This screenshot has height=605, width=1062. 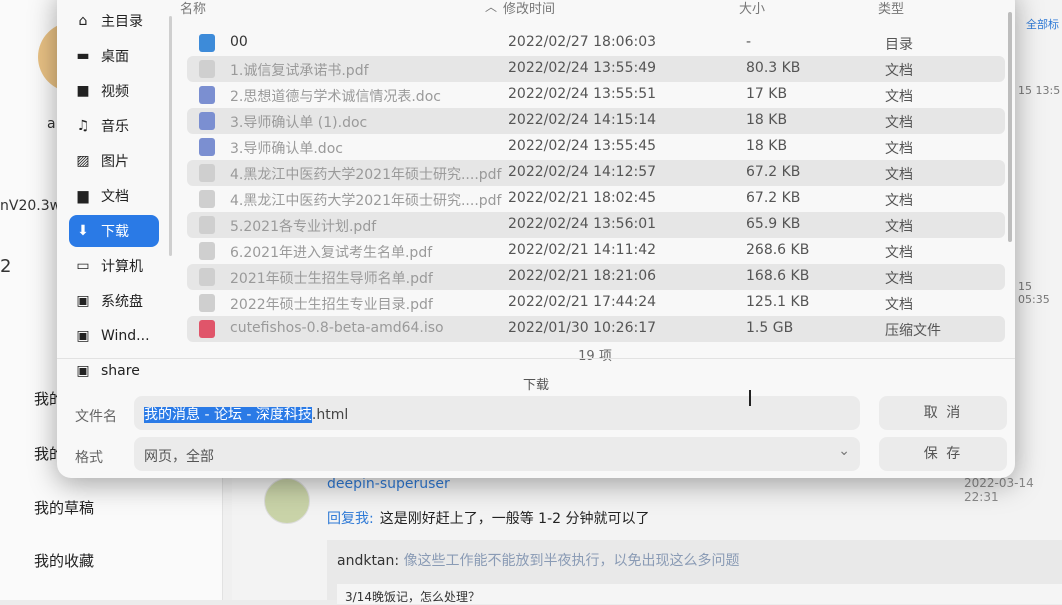 I want to click on file-list-scrollbar, so click(x=1010, y=127).